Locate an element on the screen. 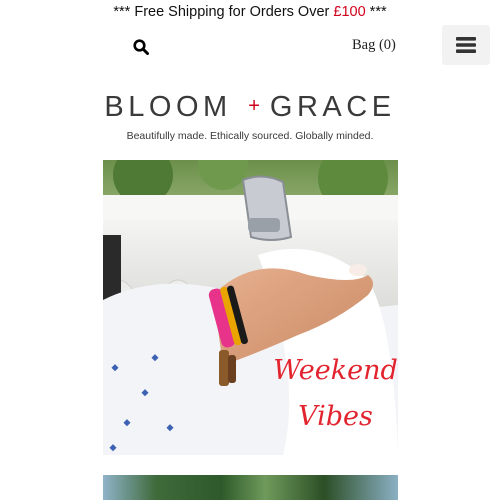 The width and height of the screenshot is (500, 500). logo-word-bloom: BLOOM is located at coordinates (168, 107).